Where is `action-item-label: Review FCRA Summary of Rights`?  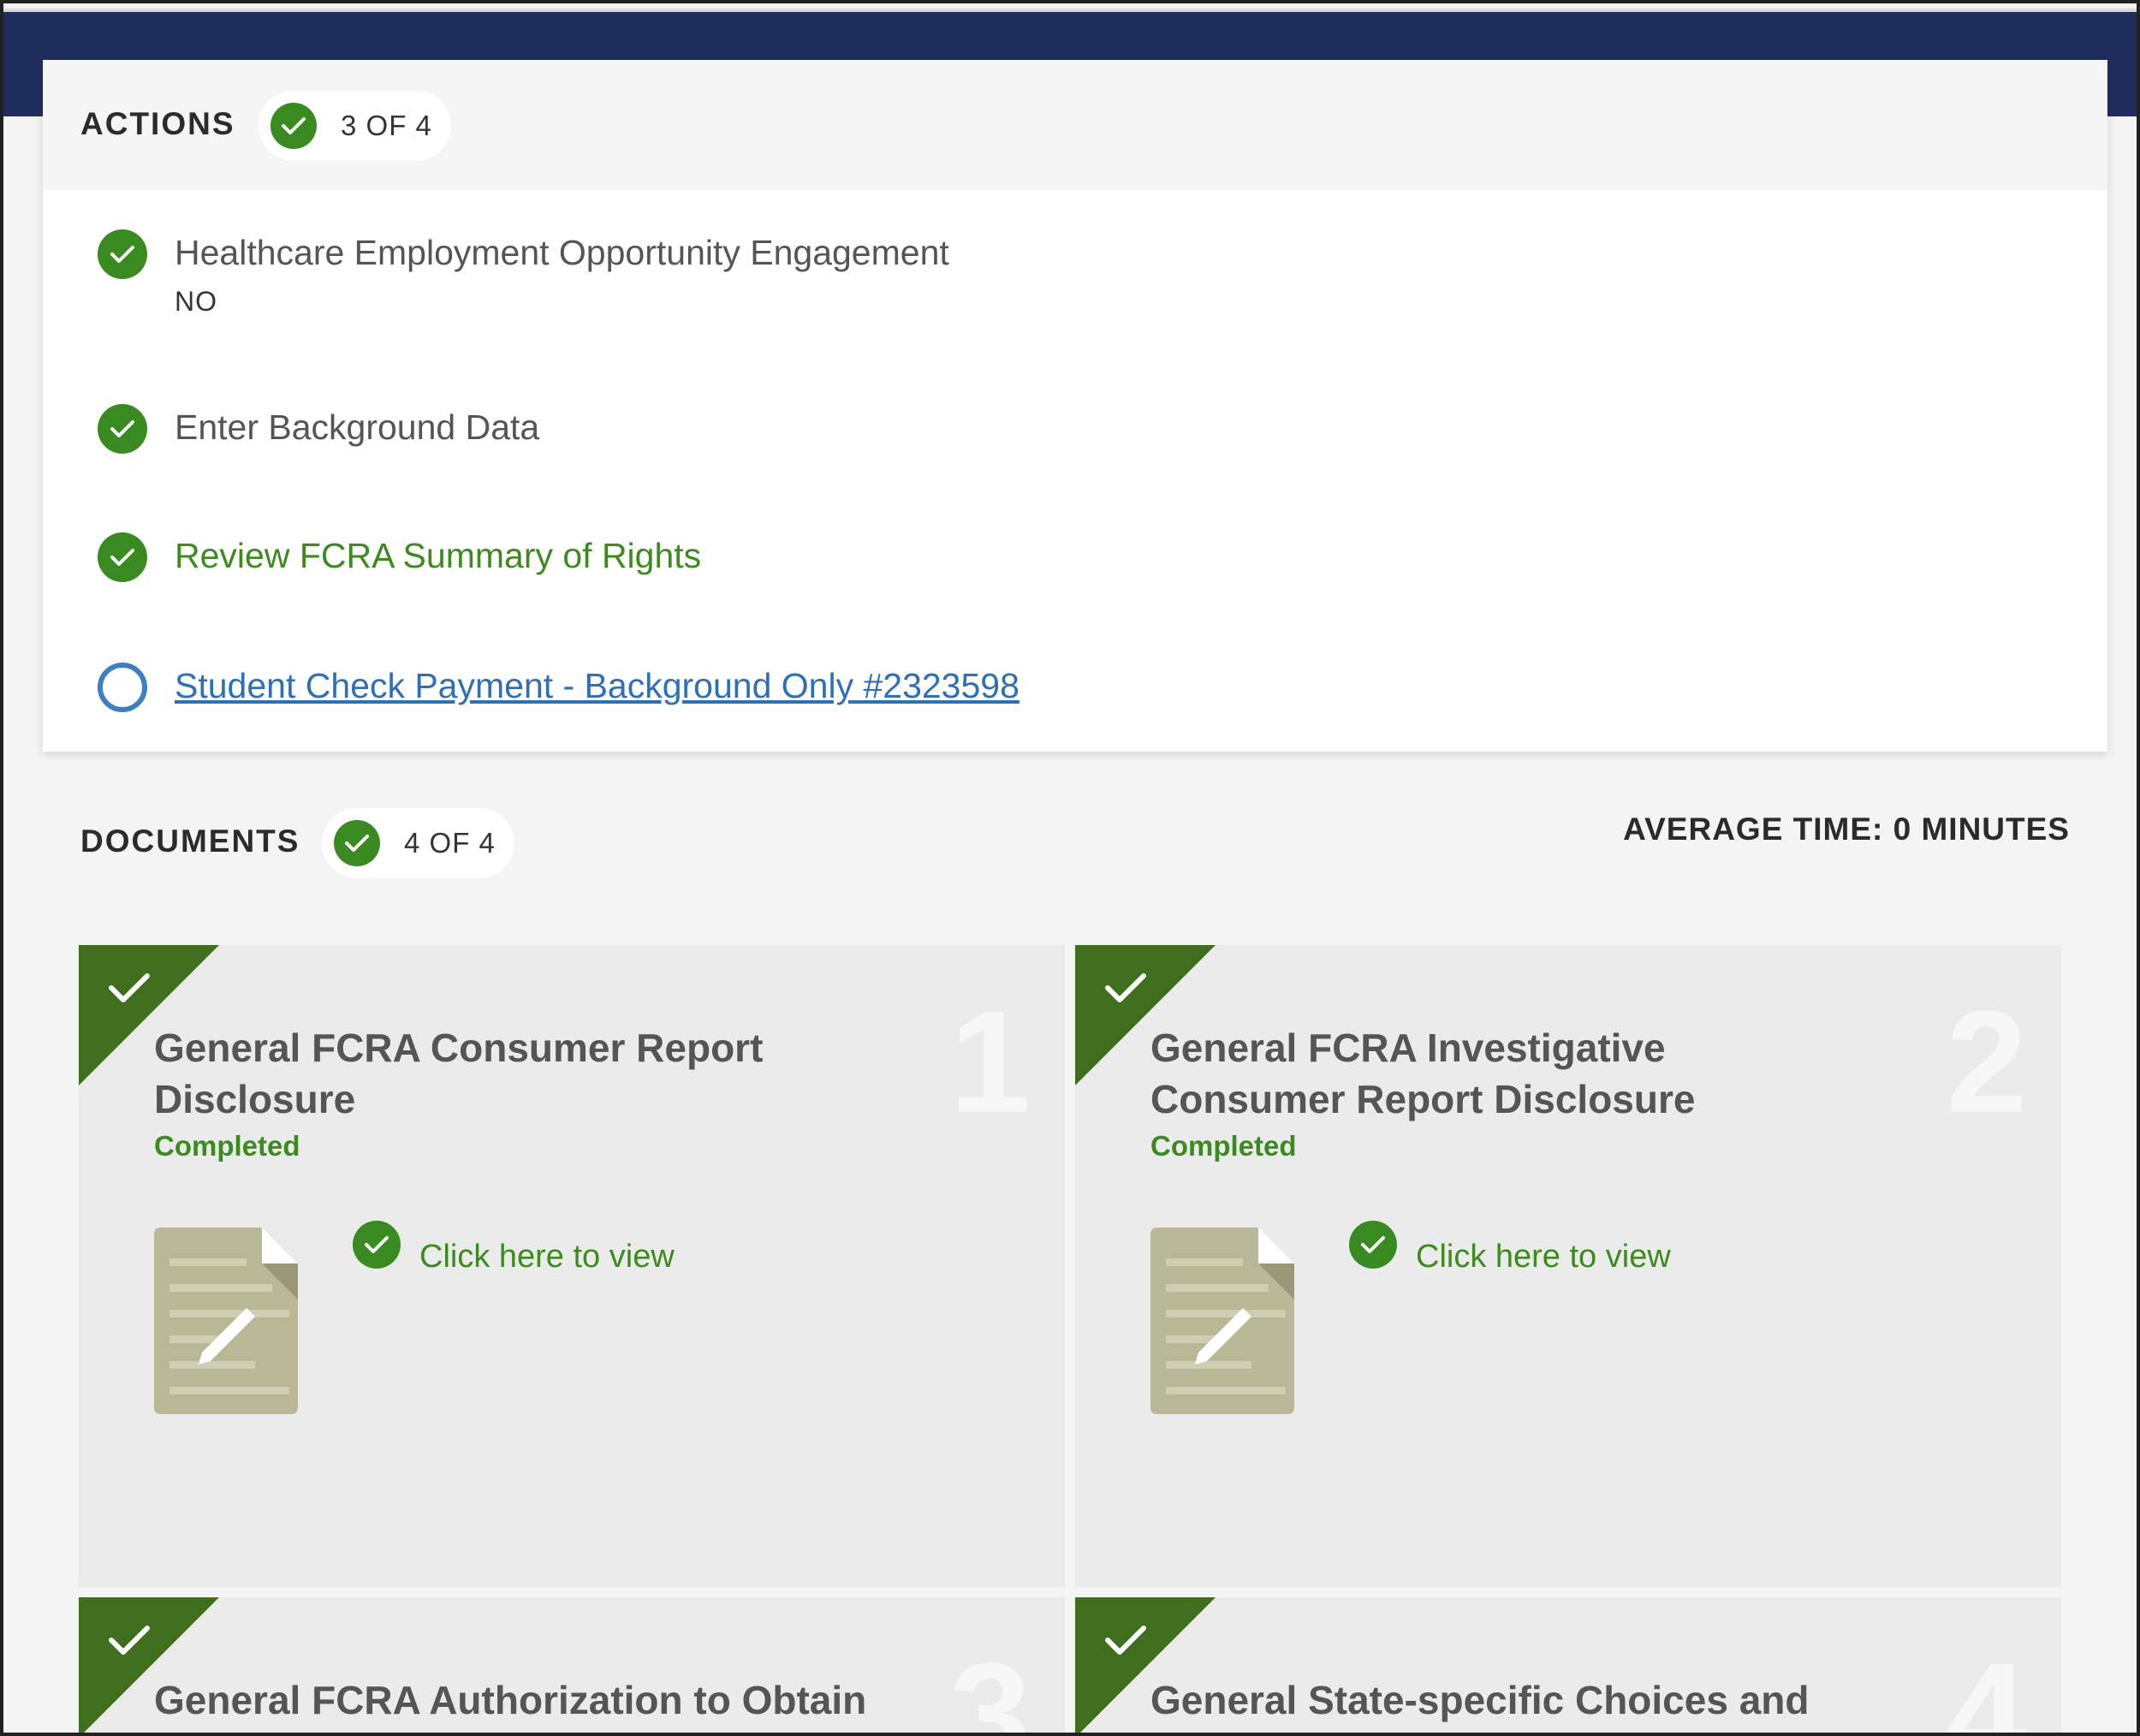 action-item-label: Review FCRA Summary of Rights is located at coordinates (438, 555).